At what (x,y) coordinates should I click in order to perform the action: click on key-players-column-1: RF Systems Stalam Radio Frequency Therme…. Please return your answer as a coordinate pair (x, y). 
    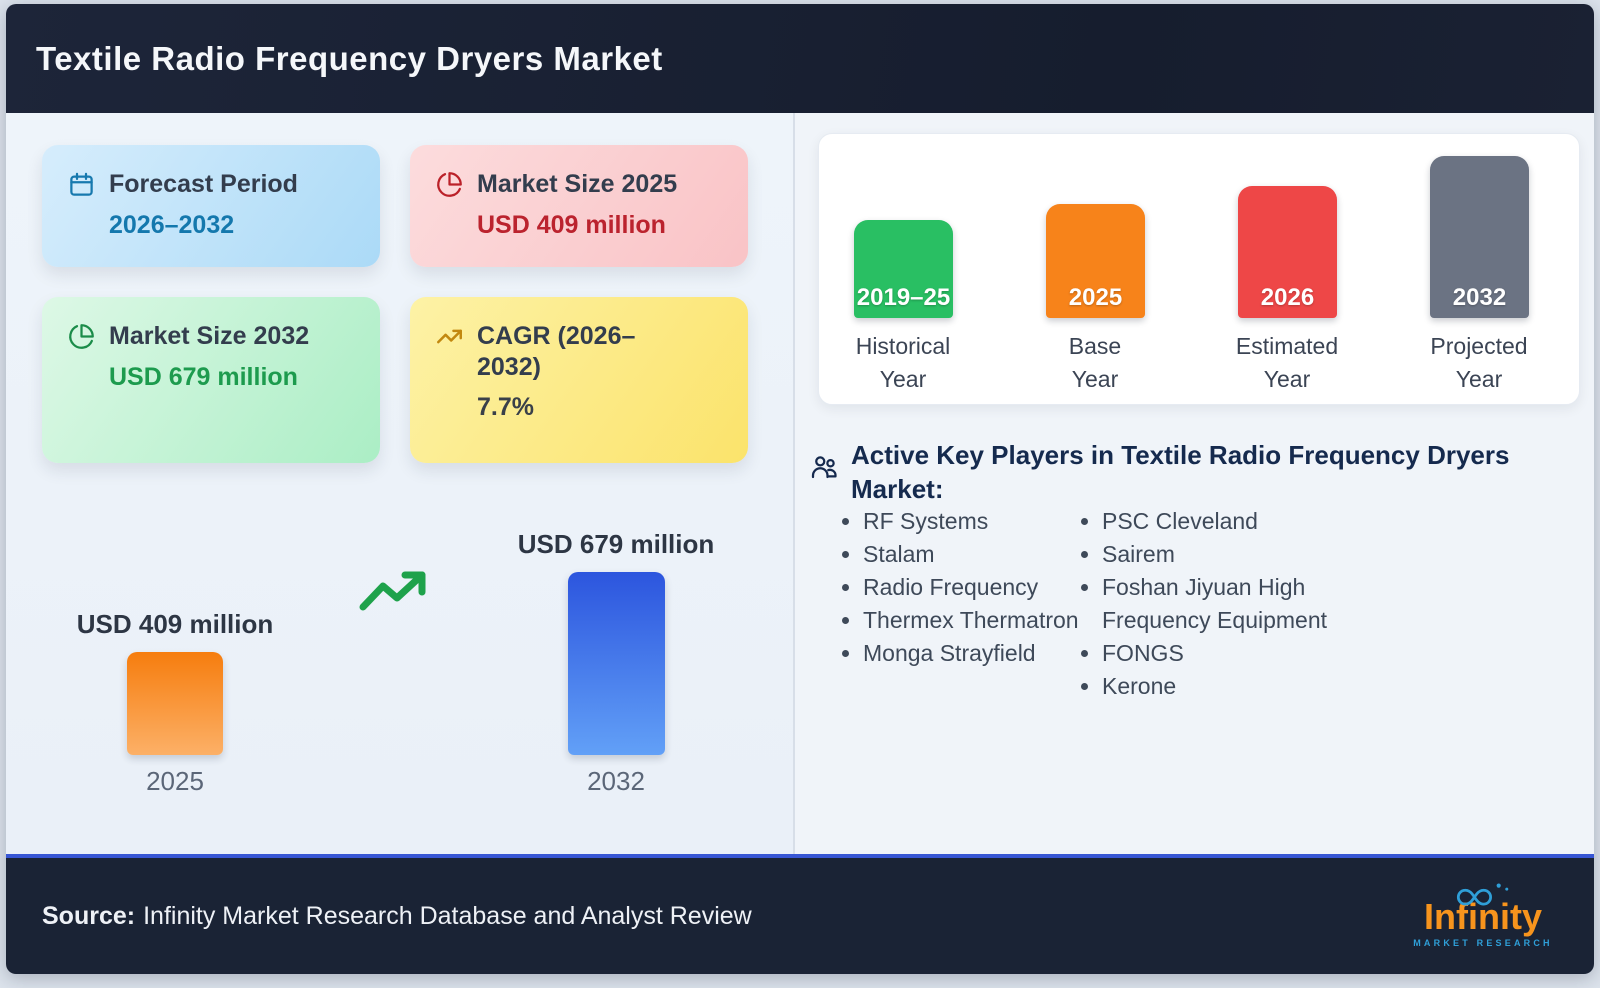
    Looking at the image, I should click on (959, 587).